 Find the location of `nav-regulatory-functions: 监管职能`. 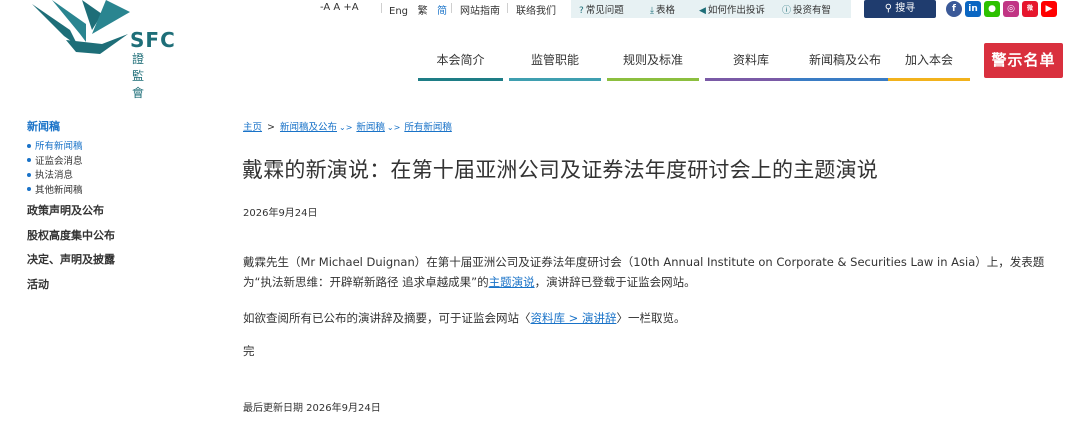

nav-regulatory-functions: 监管职能 is located at coordinates (555, 66).